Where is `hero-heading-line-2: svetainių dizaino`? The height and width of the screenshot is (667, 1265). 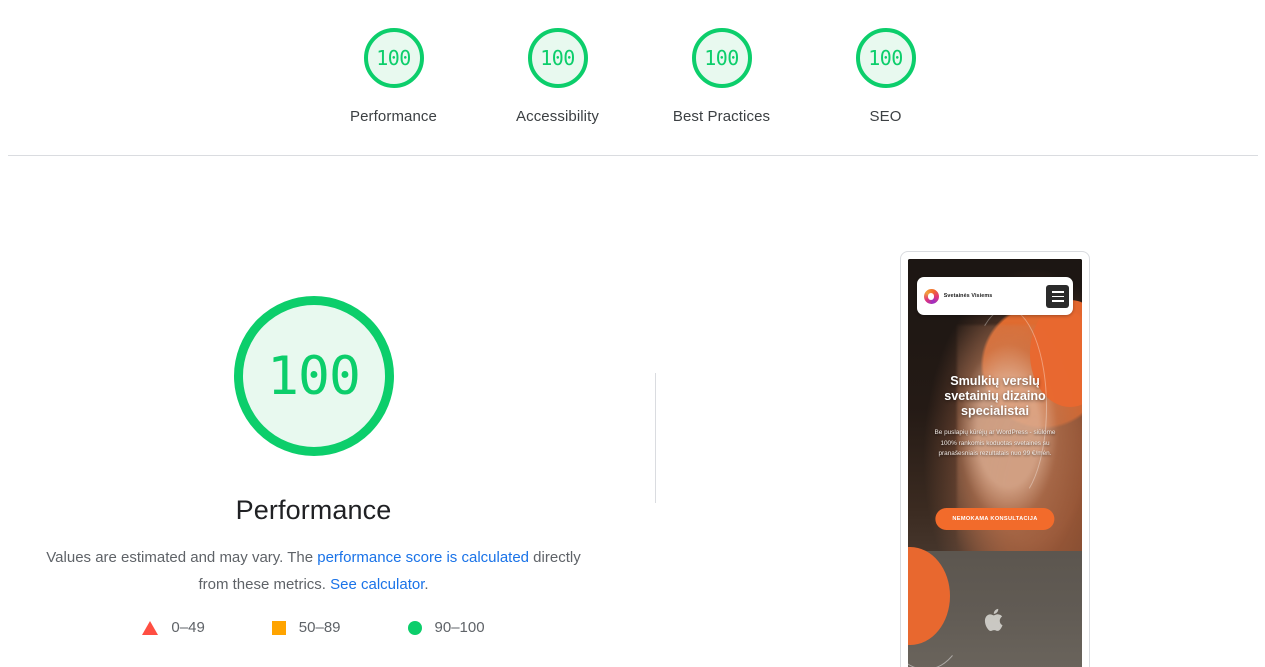 hero-heading-line-2: svetainių dizaino is located at coordinates (995, 396).